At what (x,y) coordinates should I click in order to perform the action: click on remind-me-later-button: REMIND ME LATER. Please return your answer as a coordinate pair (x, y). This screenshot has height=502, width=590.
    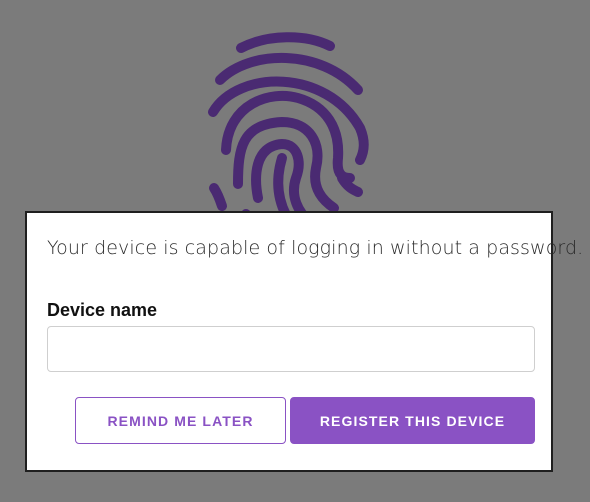
    Looking at the image, I should click on (180, 420).